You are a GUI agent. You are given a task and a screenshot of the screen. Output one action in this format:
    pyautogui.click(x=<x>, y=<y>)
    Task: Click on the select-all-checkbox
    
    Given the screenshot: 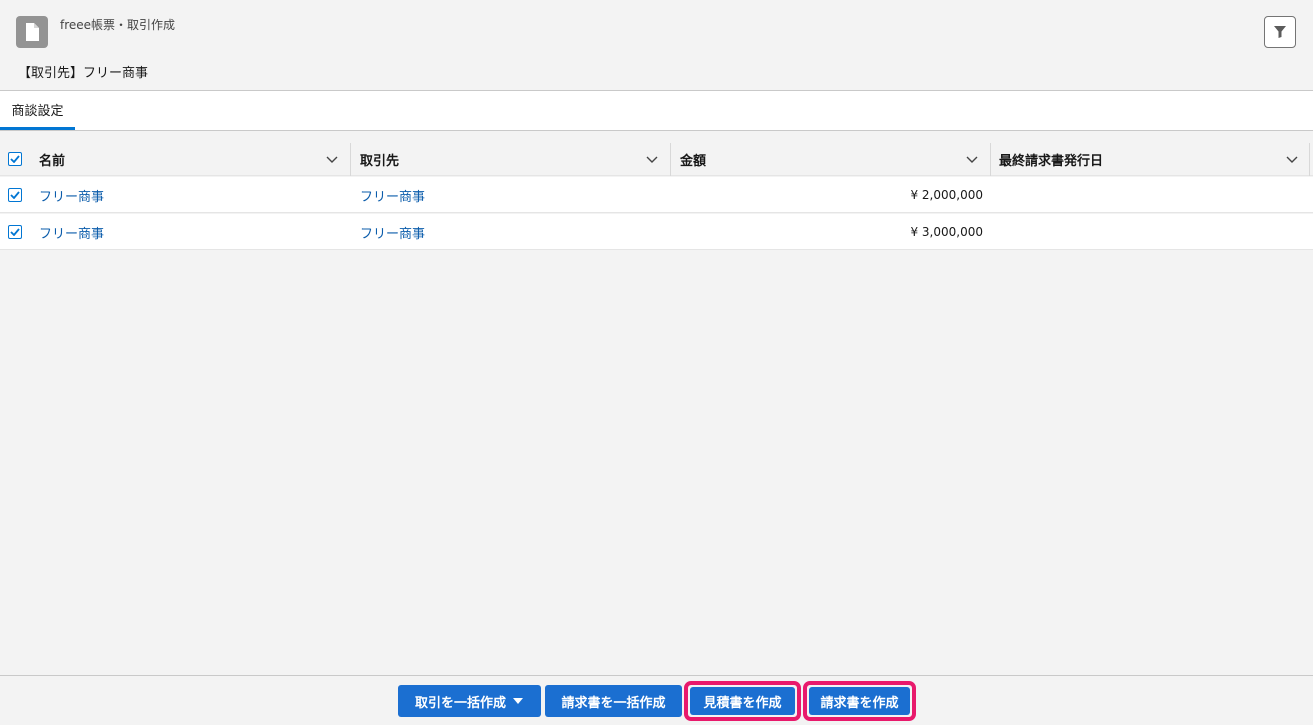 What is the action you would take?
    pyautogui.click(x=15, y=159)
    